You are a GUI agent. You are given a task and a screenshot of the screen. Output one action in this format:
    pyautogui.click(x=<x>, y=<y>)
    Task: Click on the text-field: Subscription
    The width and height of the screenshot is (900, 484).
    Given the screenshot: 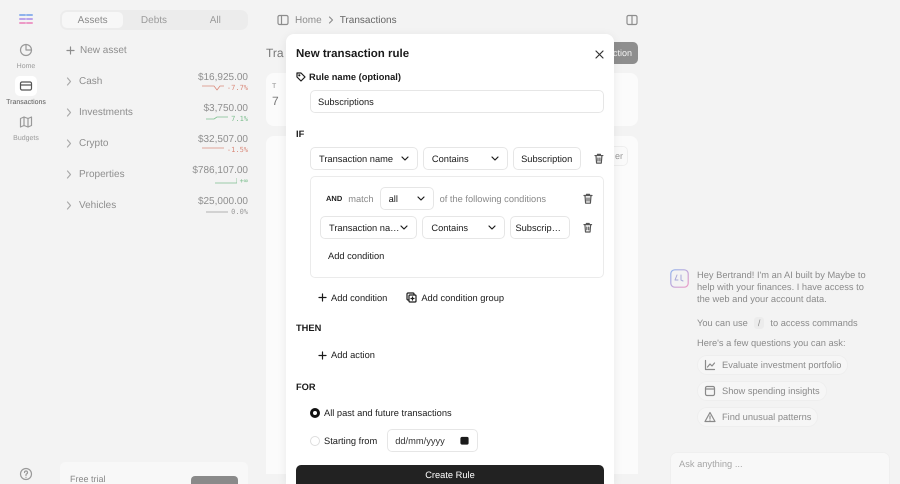 What is the action you would take?
    pyautogui.click(x=547, y=158)
    